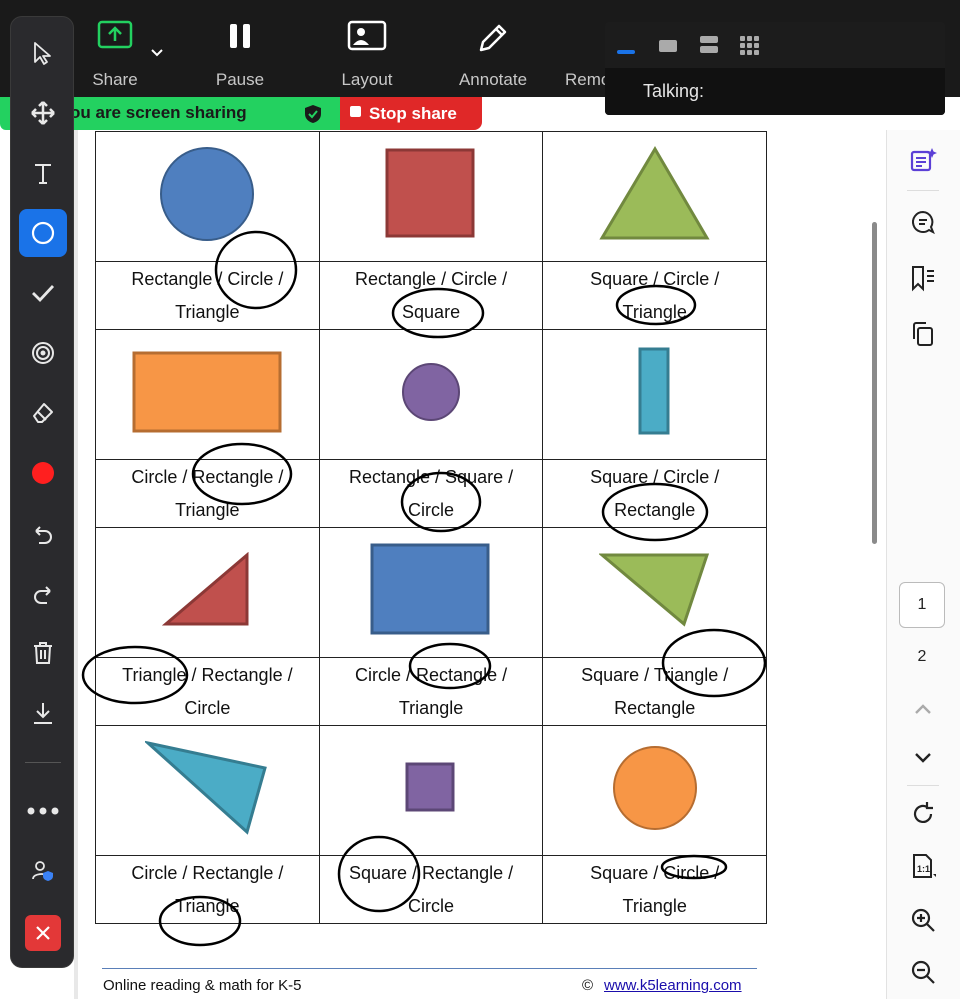 The image size is (960, 999). I want to click on talking-label: Talking:, so click(674, 91).